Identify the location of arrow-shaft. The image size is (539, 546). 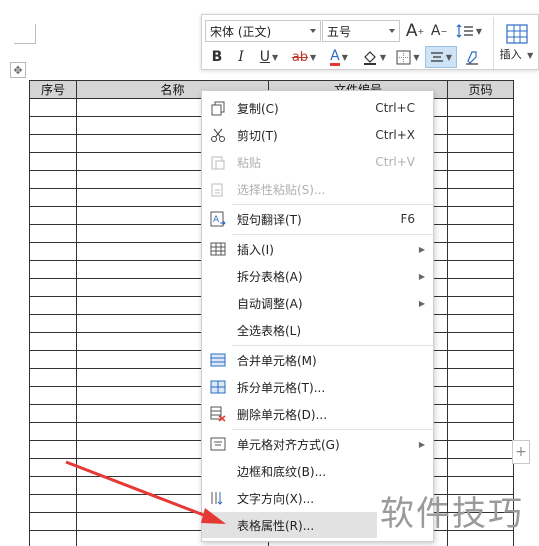
(140, 490).